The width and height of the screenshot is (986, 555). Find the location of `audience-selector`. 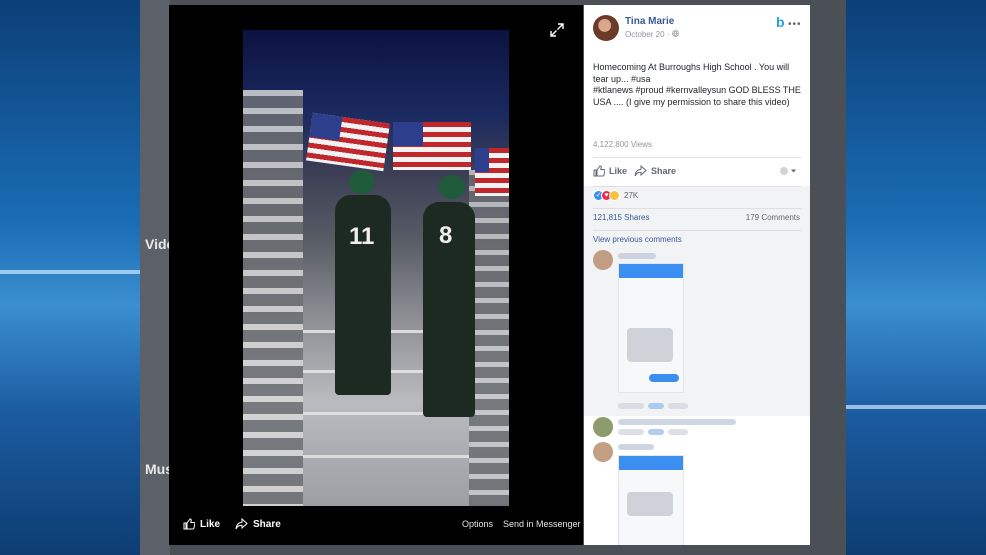

audience-selector is located at coordinates (788, 172).